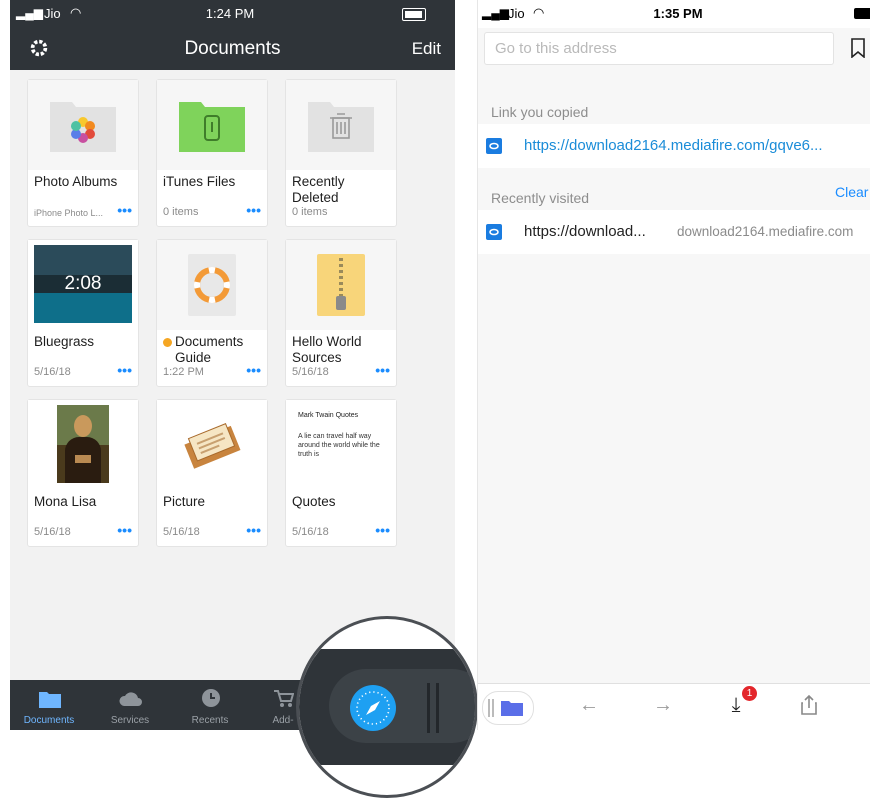 Image resolution: width=870 pixels, height=798 pixels. I want to click on itunes-folder-icon, so click(212, 127).